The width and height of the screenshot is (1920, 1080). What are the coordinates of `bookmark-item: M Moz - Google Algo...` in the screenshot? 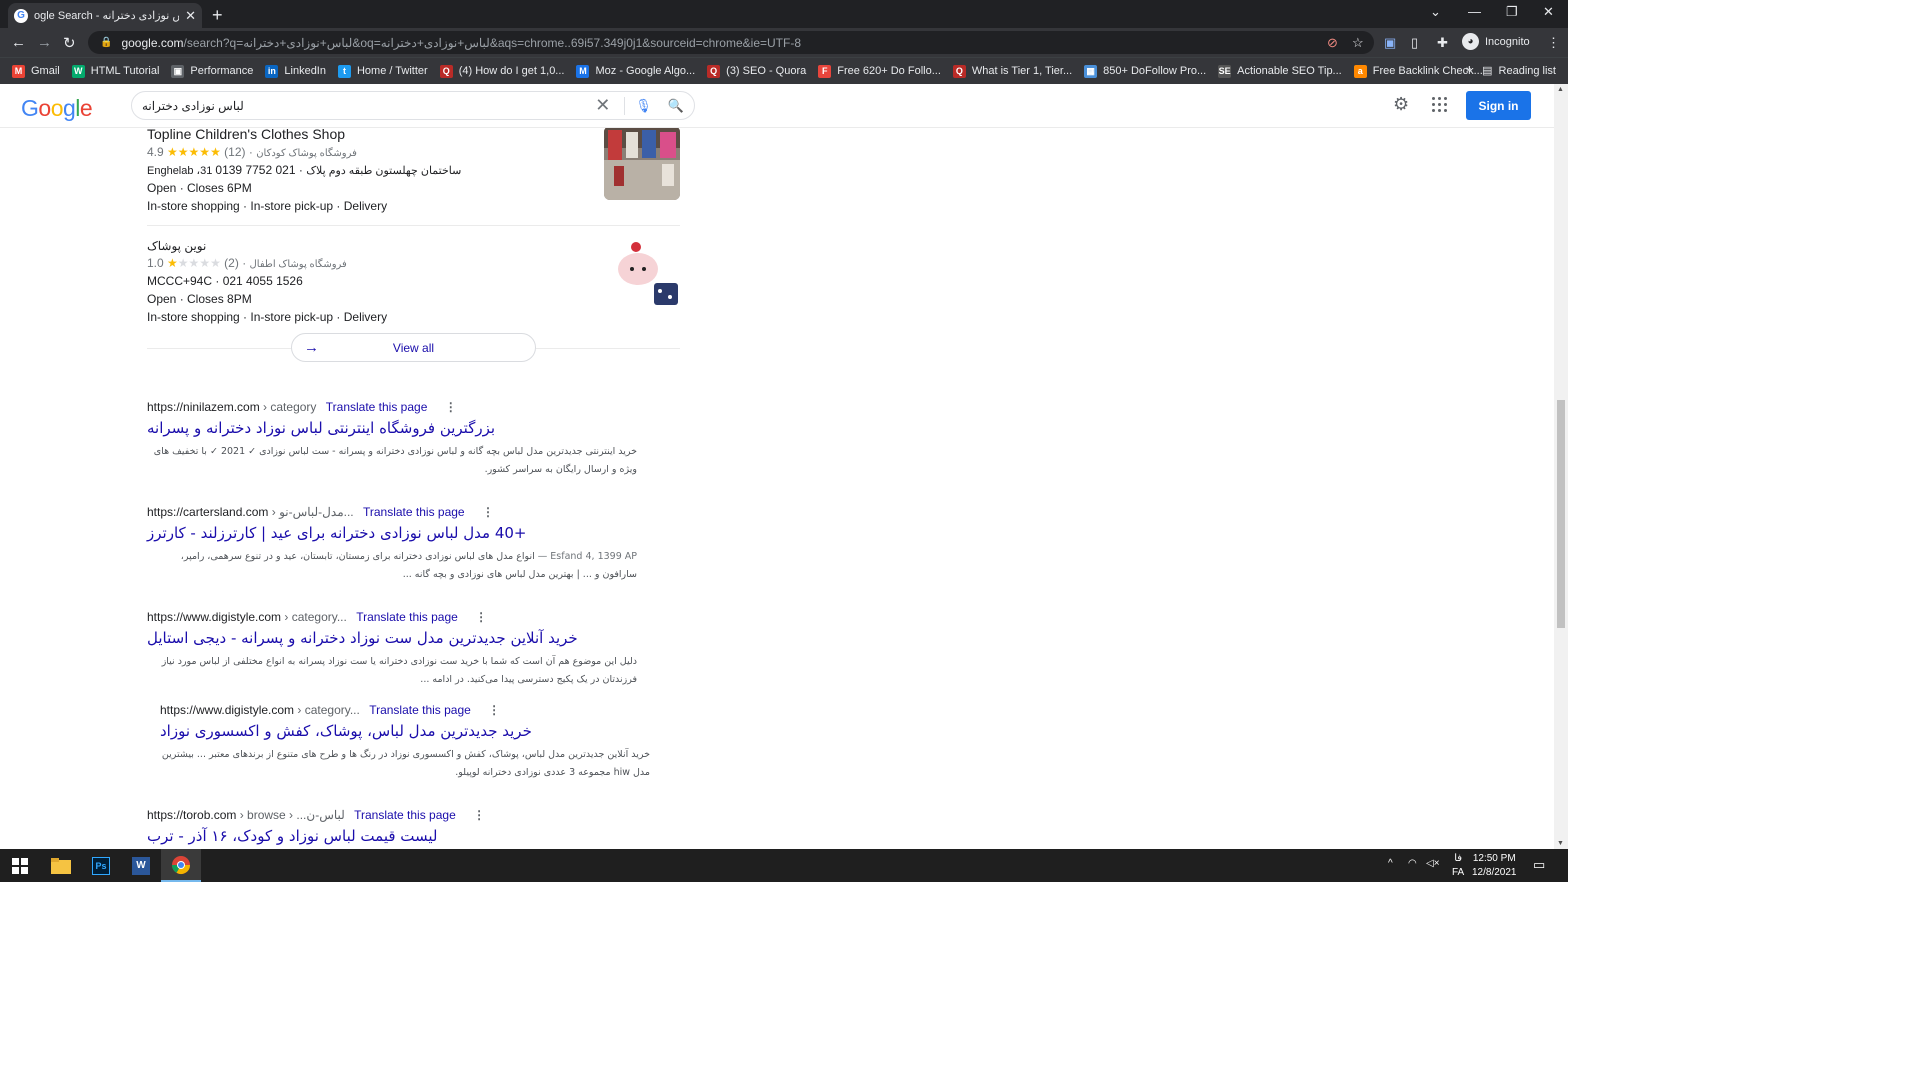 It's located at (636, 71).